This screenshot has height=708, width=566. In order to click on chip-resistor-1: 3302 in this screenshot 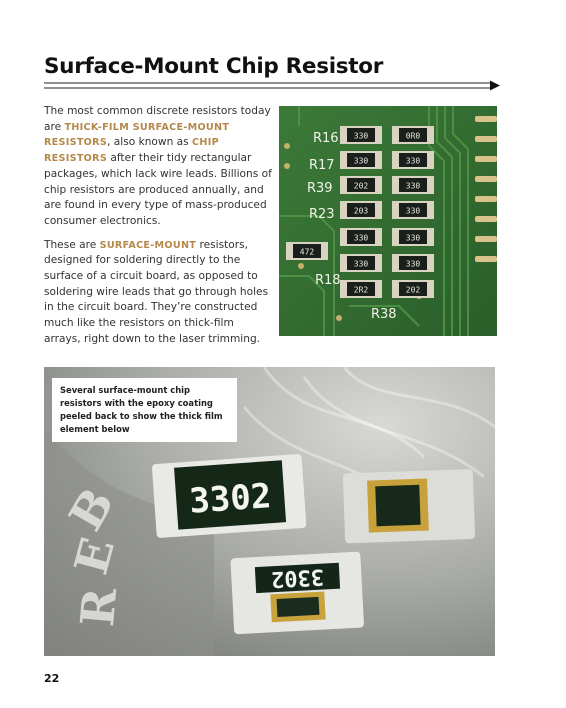, I will do `click(229, 496)`.